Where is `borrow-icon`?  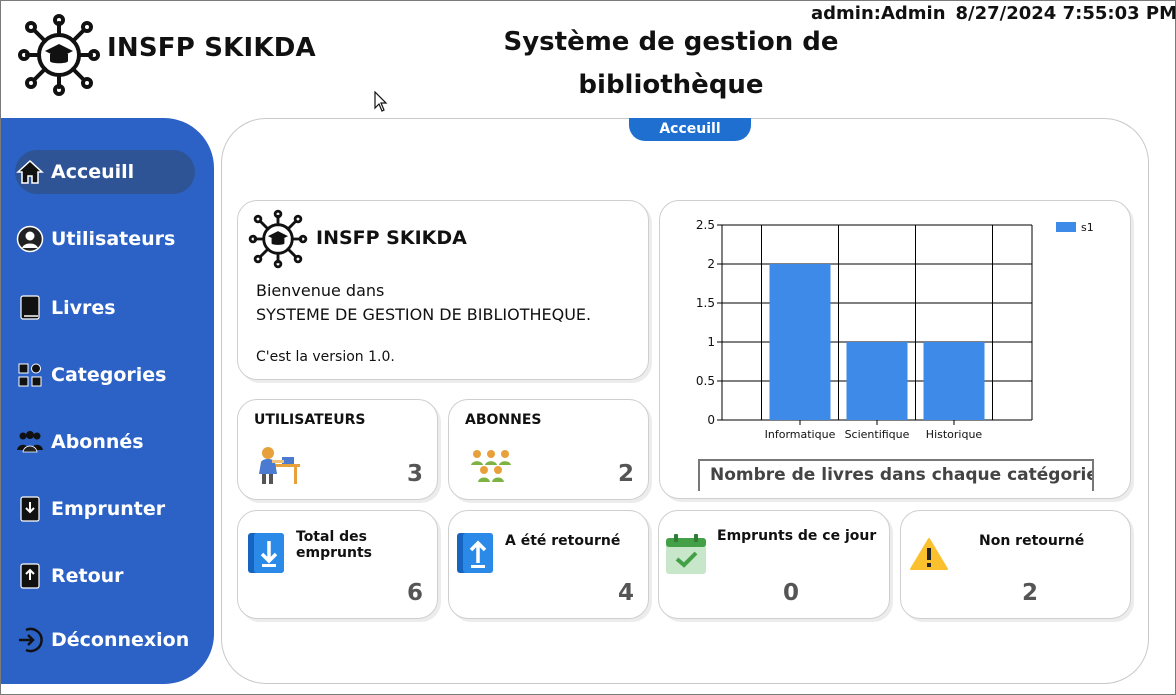
borrow-icon is located at coordinates (30, 509).